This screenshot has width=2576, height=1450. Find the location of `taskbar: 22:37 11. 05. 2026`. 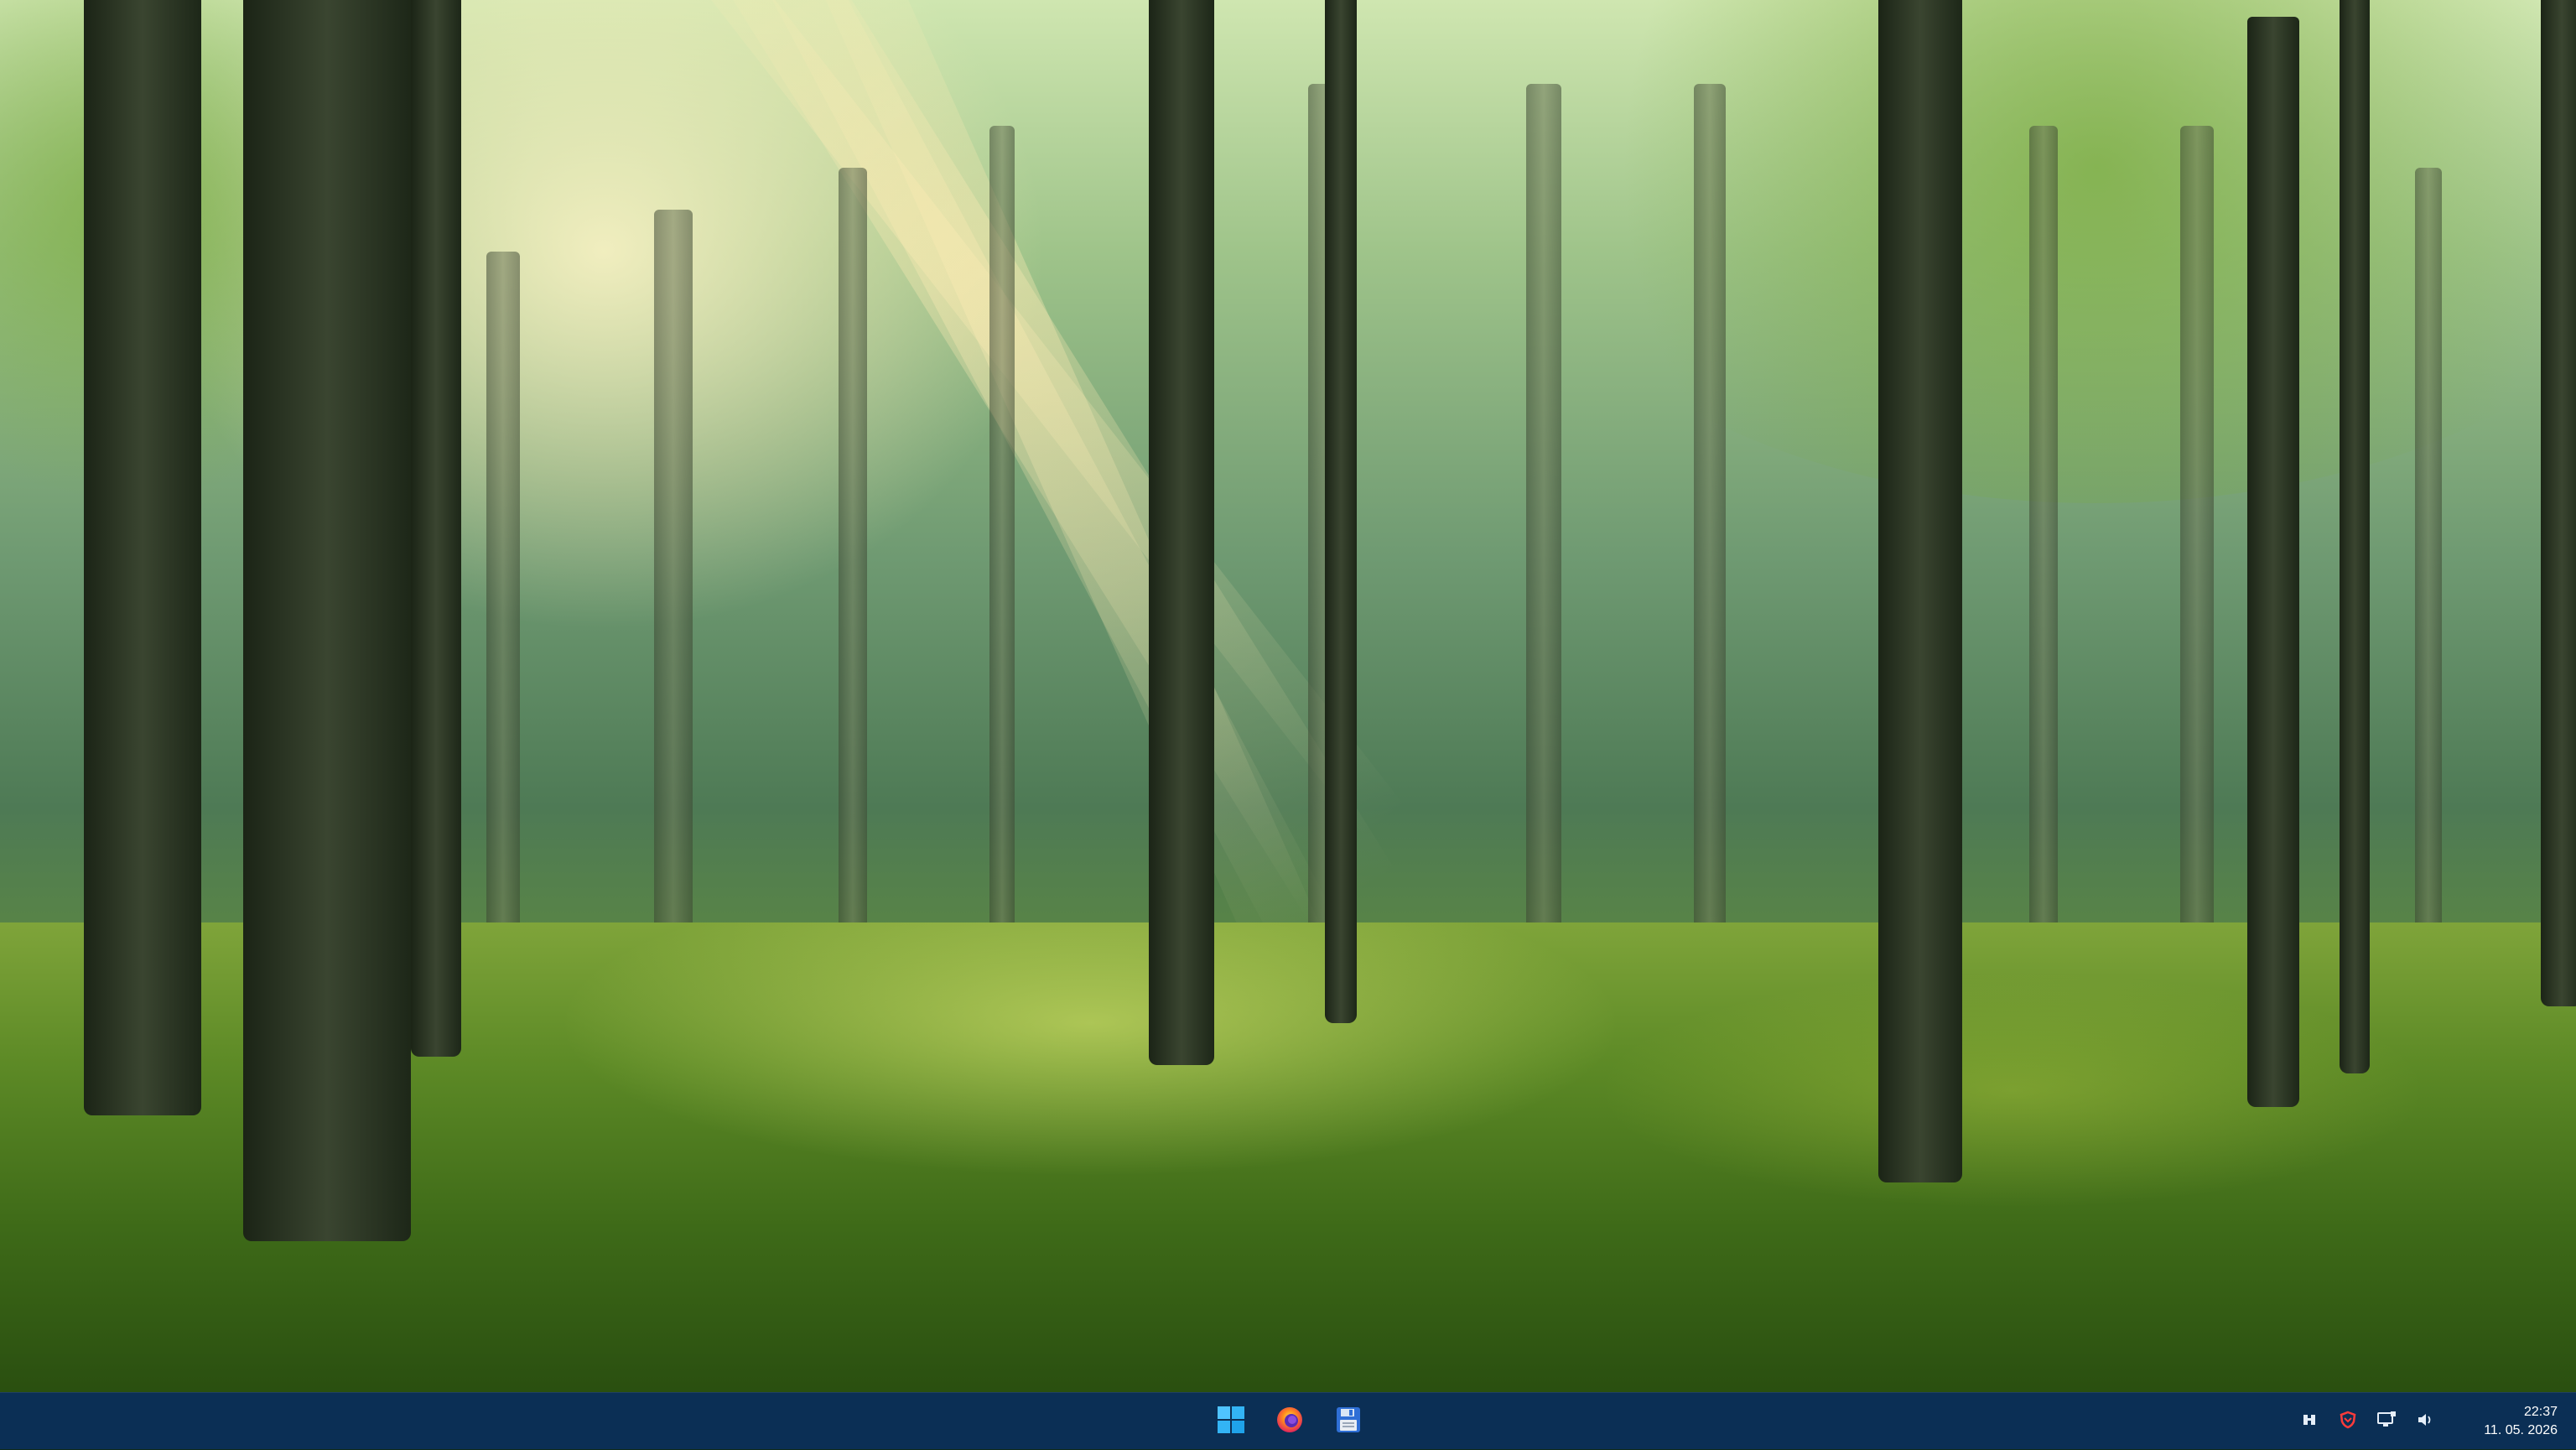

taskbar: 22:37 11. 05. 2026 is located at coordinates (1288, 1420).